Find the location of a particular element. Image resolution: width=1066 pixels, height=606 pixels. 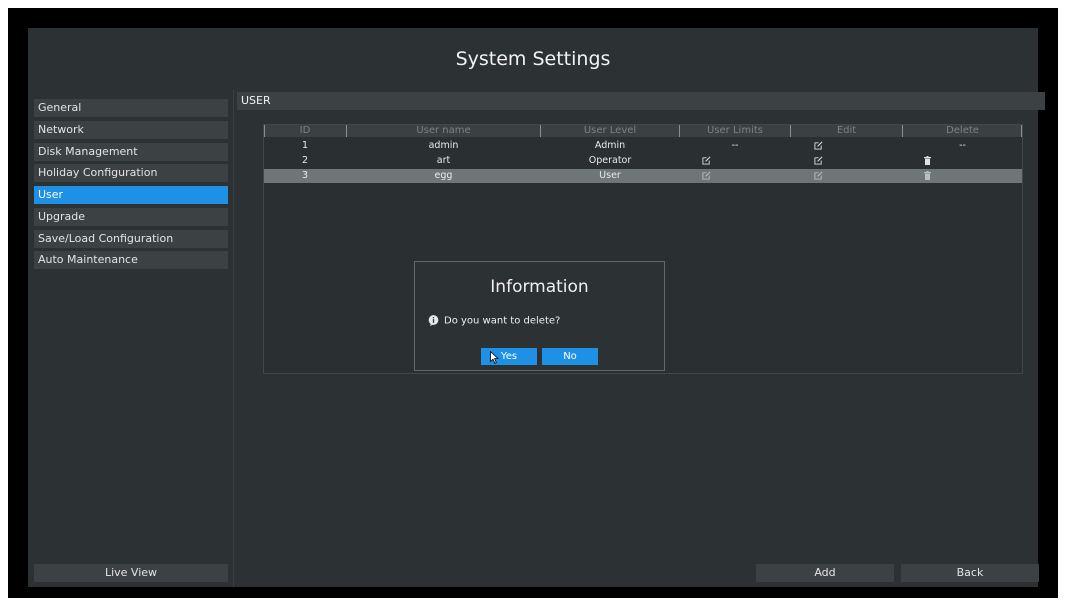

yes-button-label: Yes is located at coordinates (509, 356).